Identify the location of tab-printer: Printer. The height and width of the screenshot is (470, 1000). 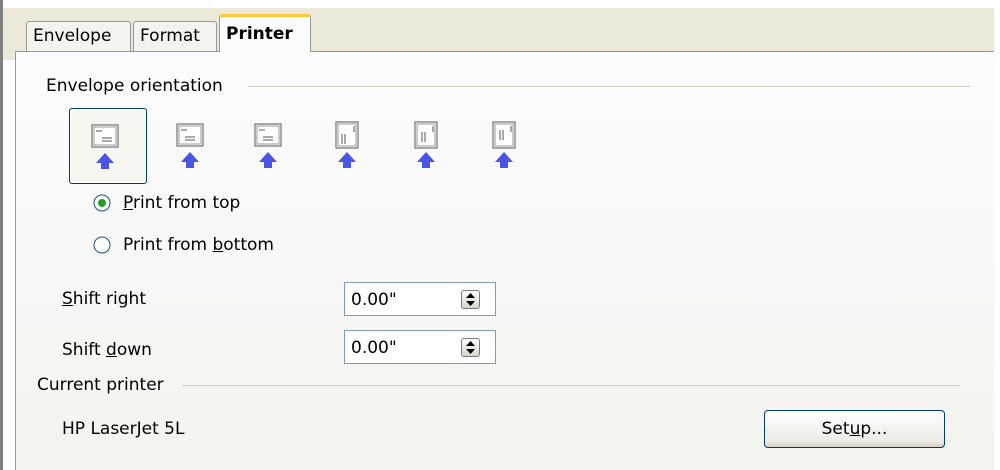
(265, 33).